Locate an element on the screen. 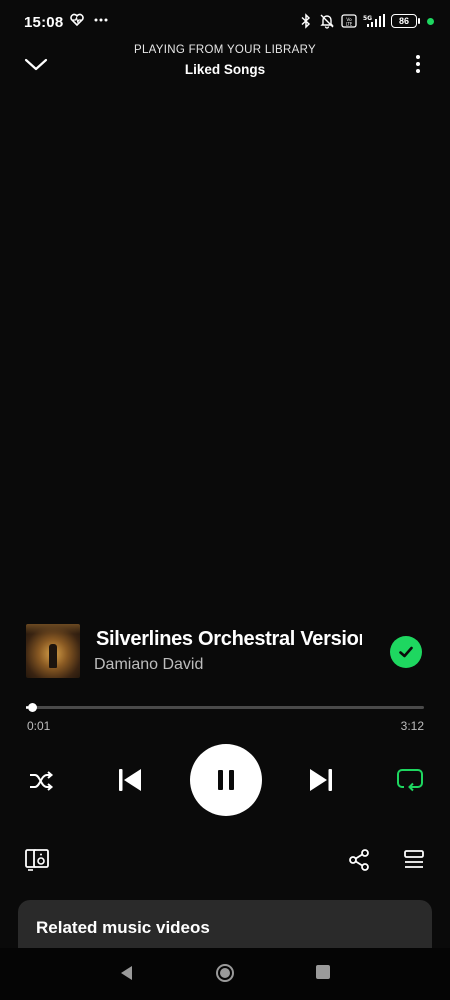 This screenshot has height=1000, width=450. shuffle-icon is located at coordinates (42, 781).